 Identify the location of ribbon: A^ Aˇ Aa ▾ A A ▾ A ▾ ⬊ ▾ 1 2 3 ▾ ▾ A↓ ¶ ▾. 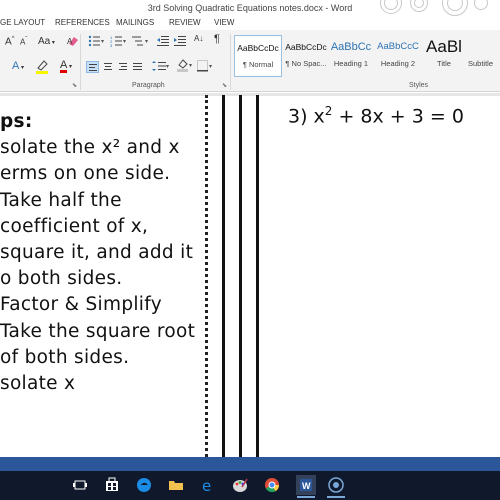
(250, 61).